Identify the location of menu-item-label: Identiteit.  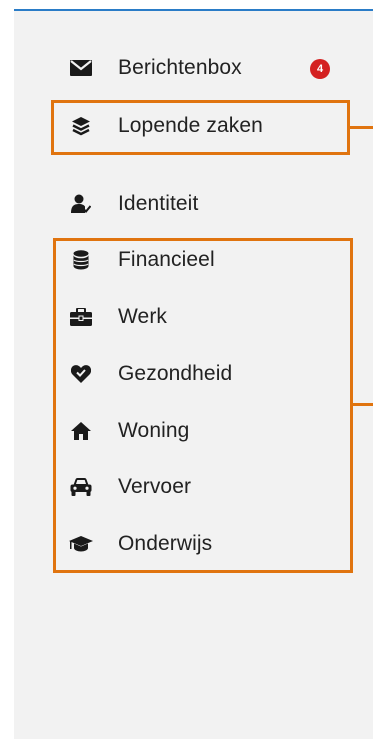
(158, 203).